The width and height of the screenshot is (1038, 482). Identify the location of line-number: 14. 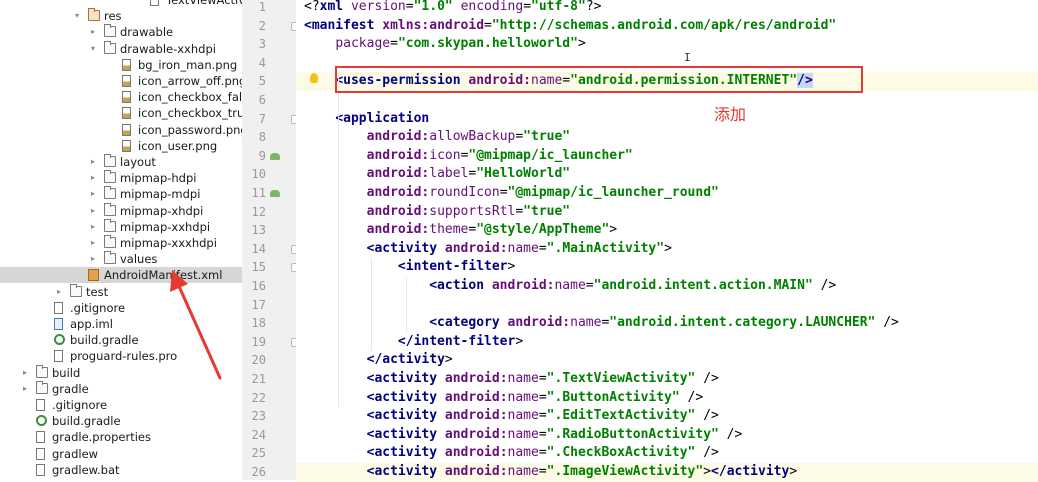
(258, 248).